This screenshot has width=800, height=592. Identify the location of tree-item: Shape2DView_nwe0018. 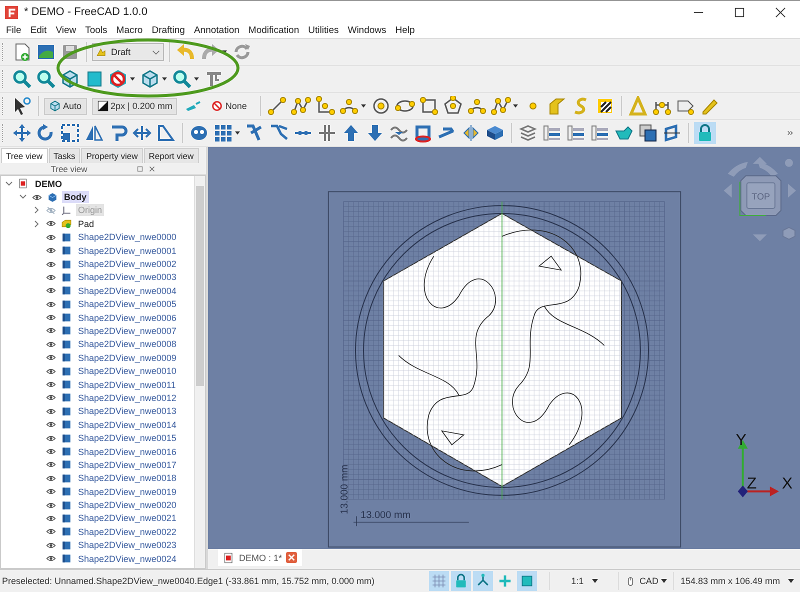
(127, 478).